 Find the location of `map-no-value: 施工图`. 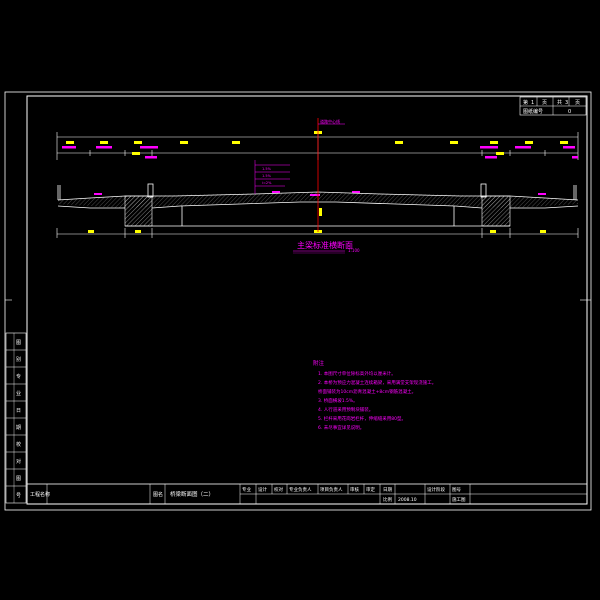

map-no-value: 施工图 is located at coordinates (459, 499).